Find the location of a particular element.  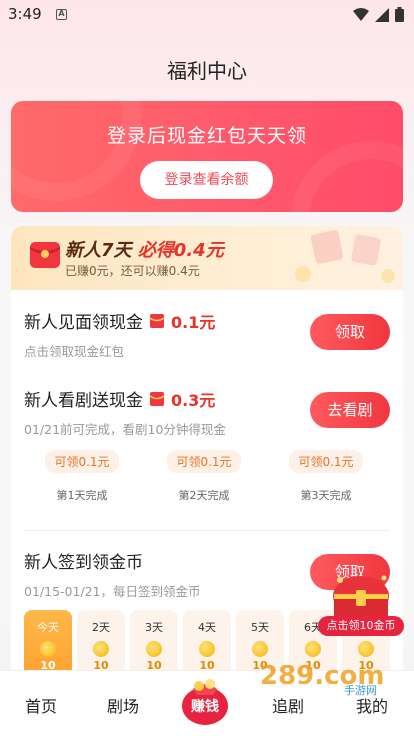

step-label: 第1天完成 is located at coordinates (82, 495).